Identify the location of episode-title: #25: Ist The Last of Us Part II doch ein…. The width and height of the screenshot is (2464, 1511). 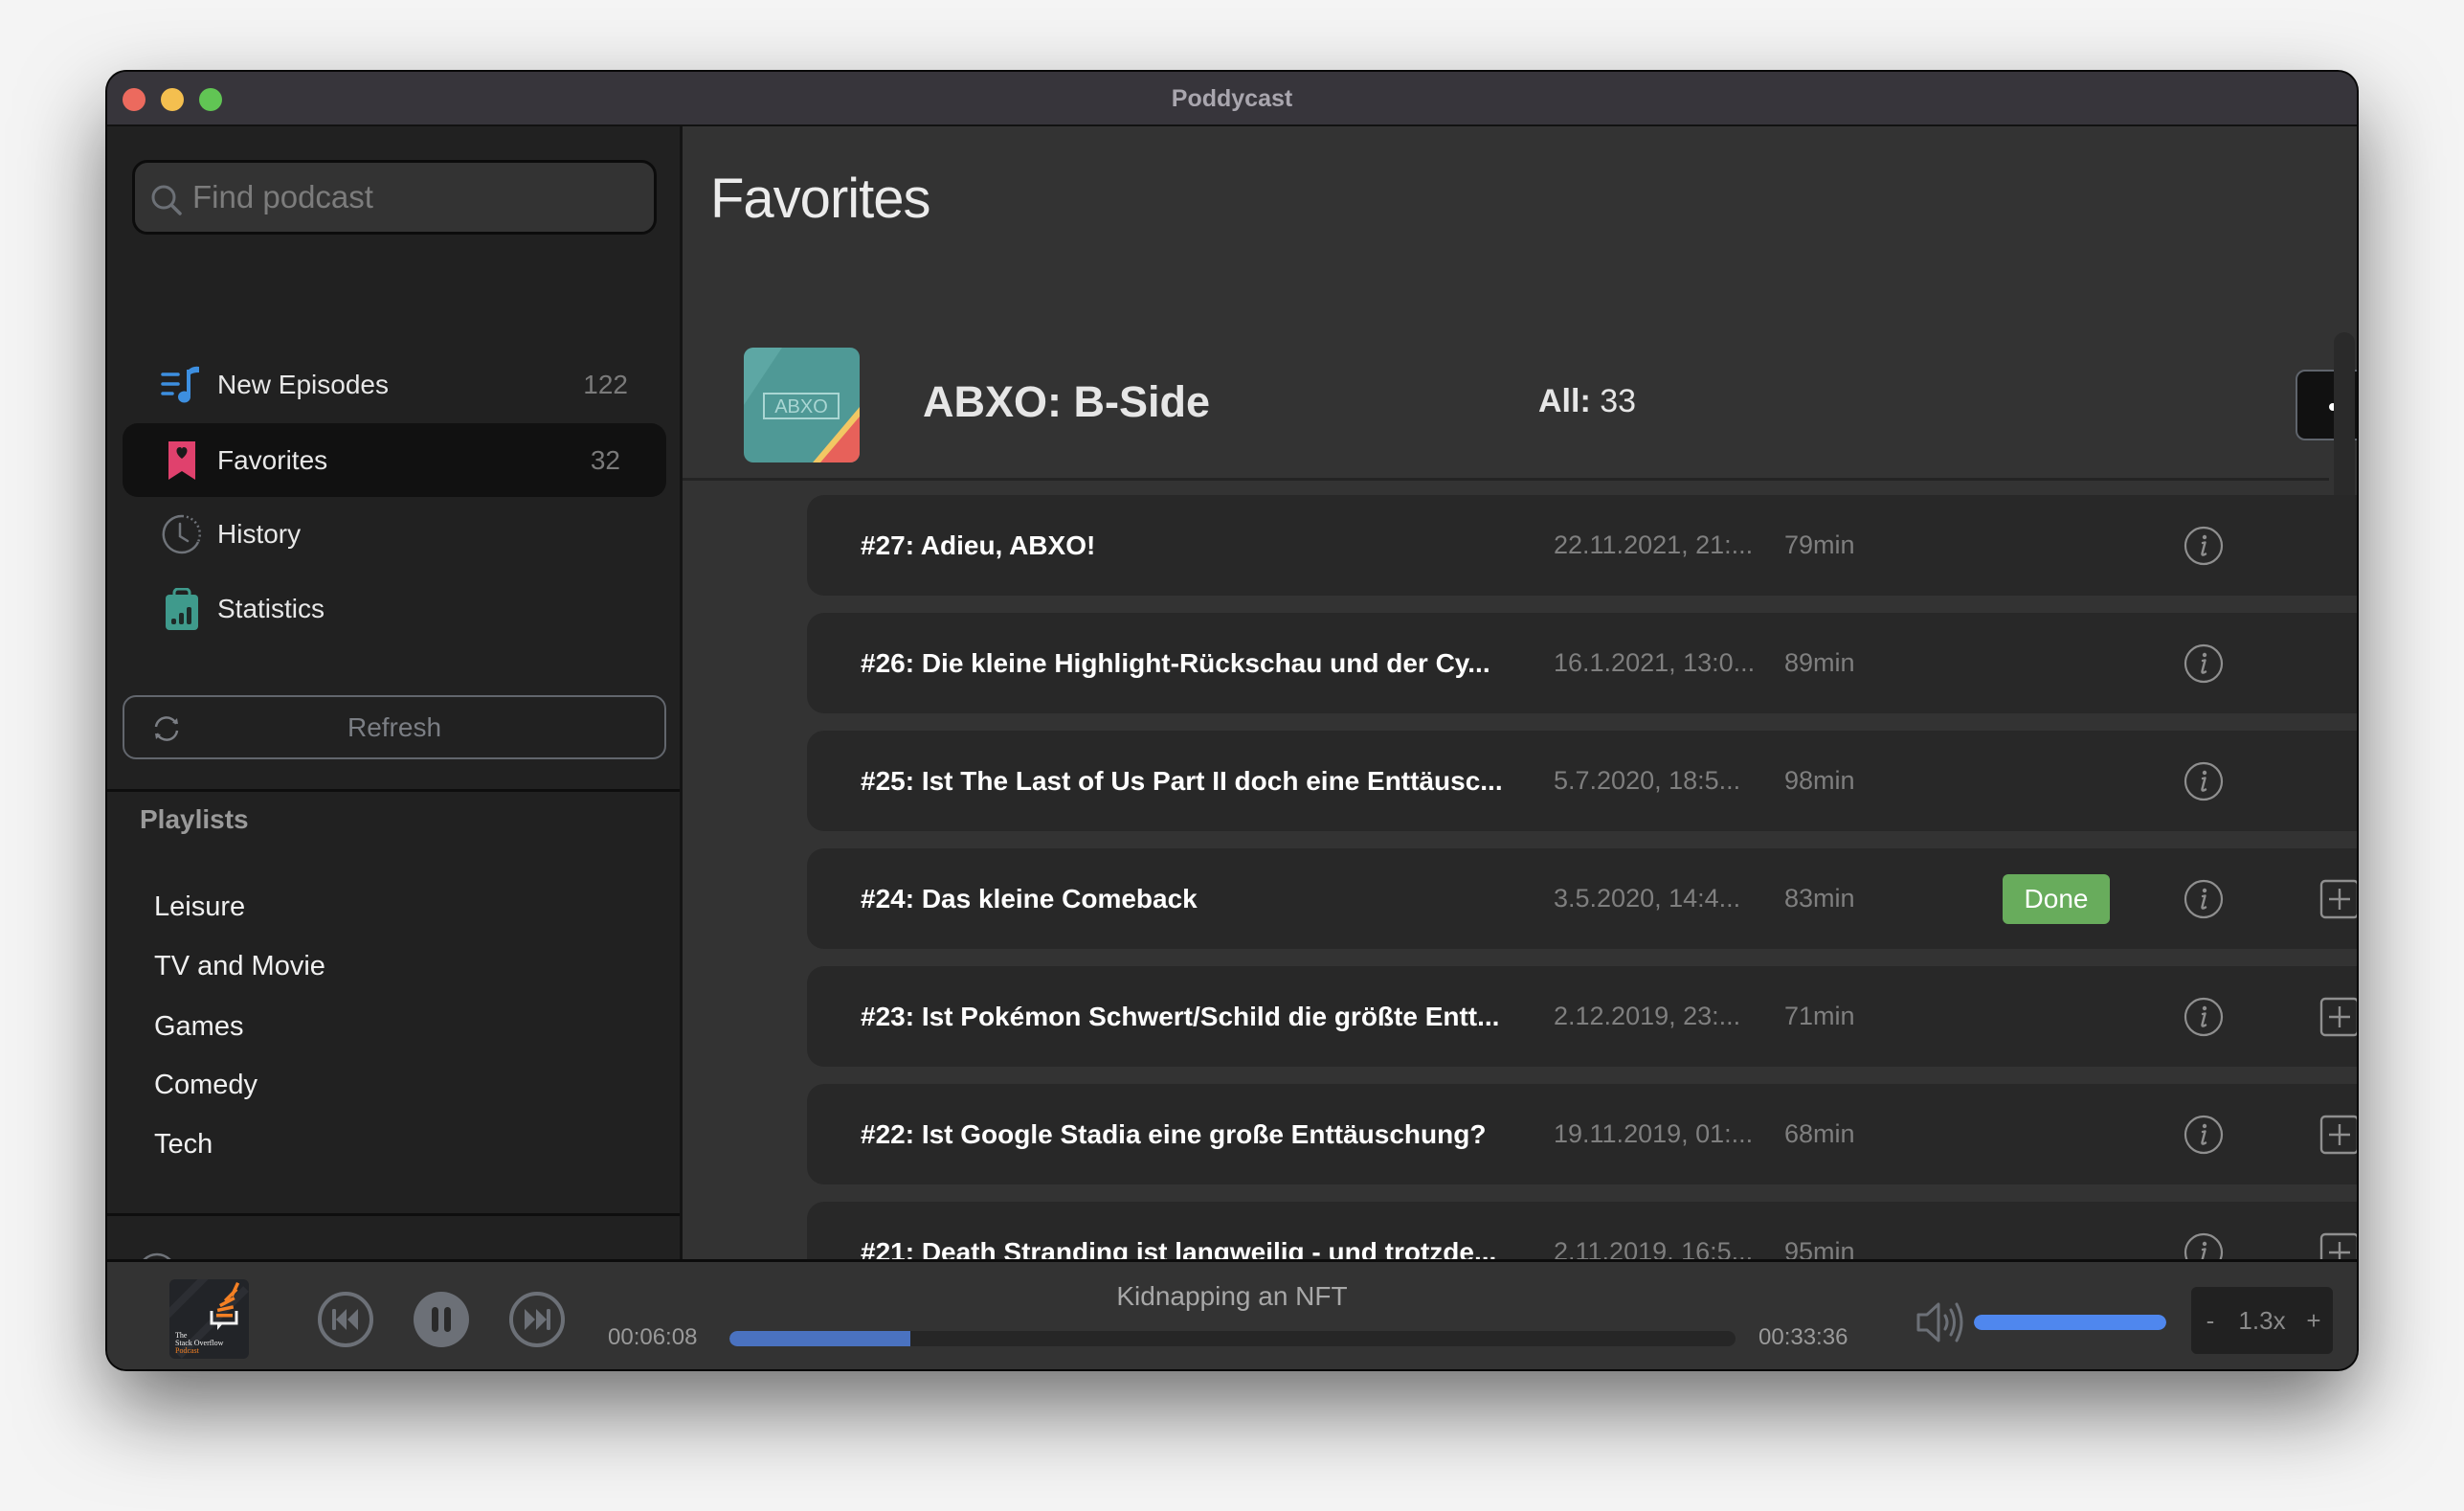
(1182, 781).